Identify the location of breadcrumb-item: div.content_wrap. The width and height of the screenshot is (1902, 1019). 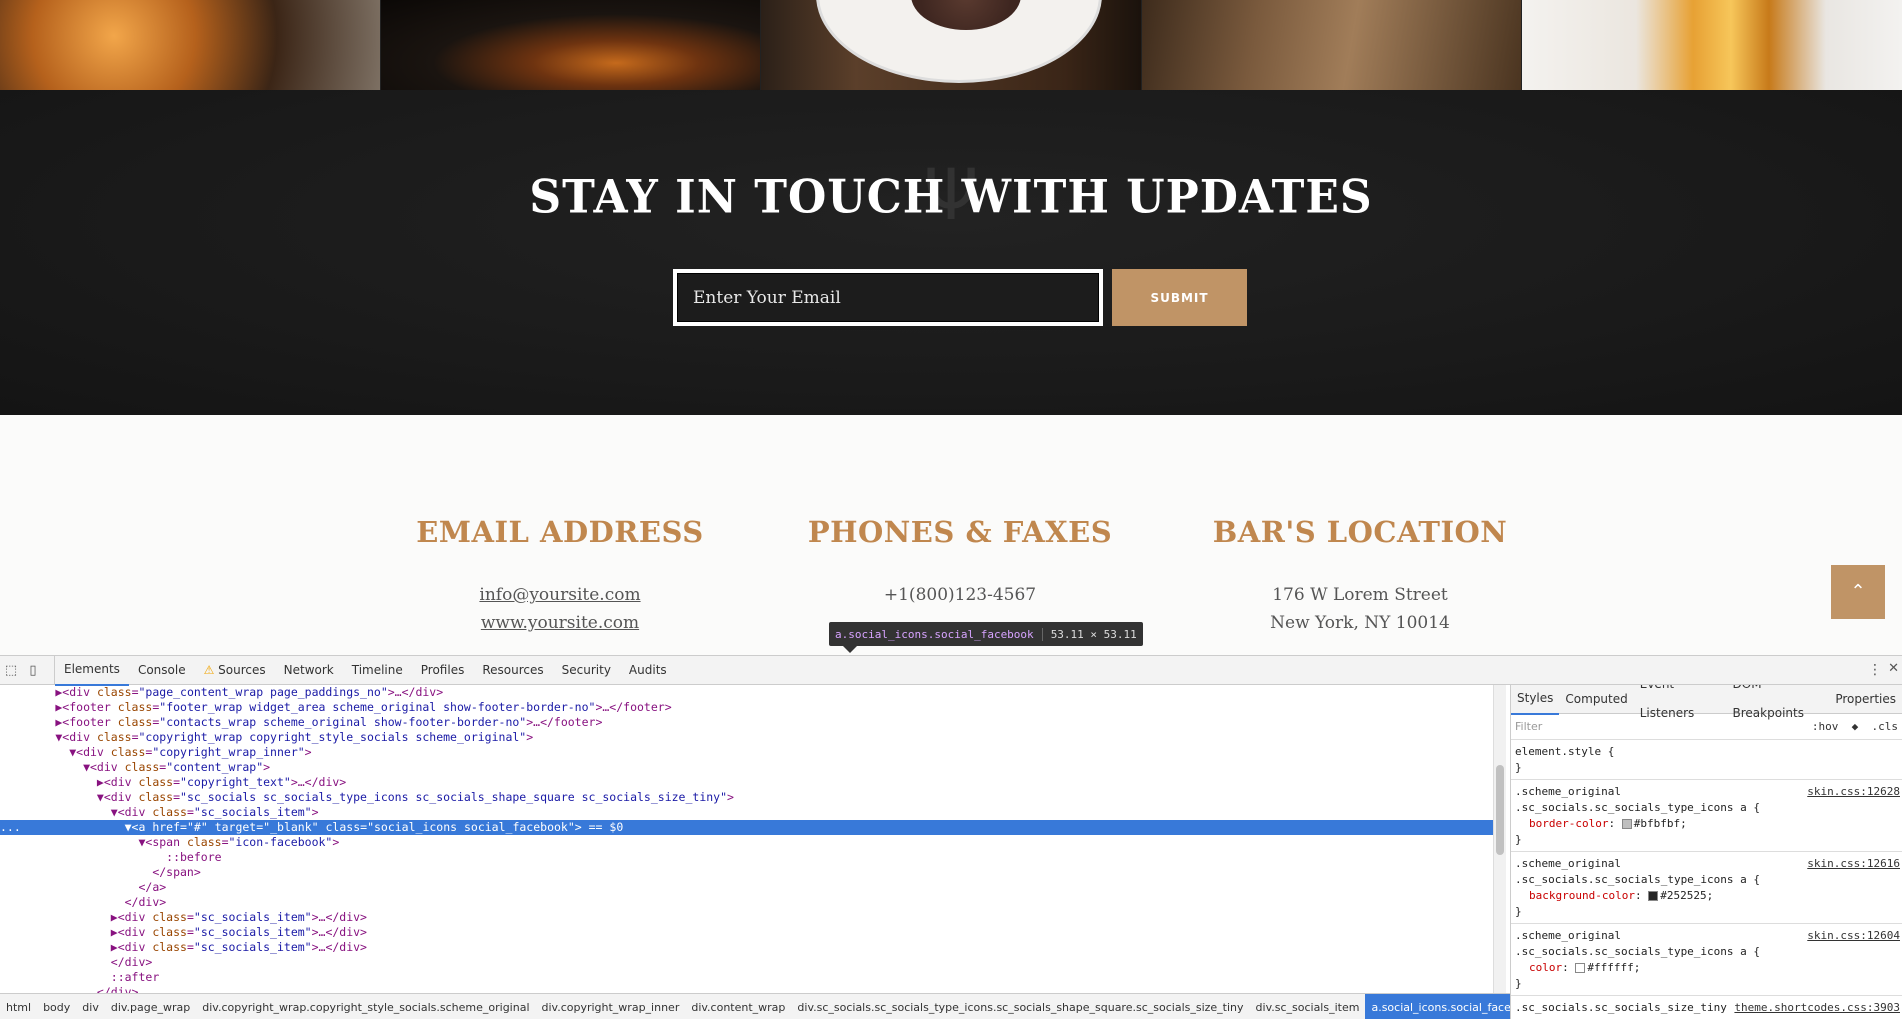
(738, 1006).